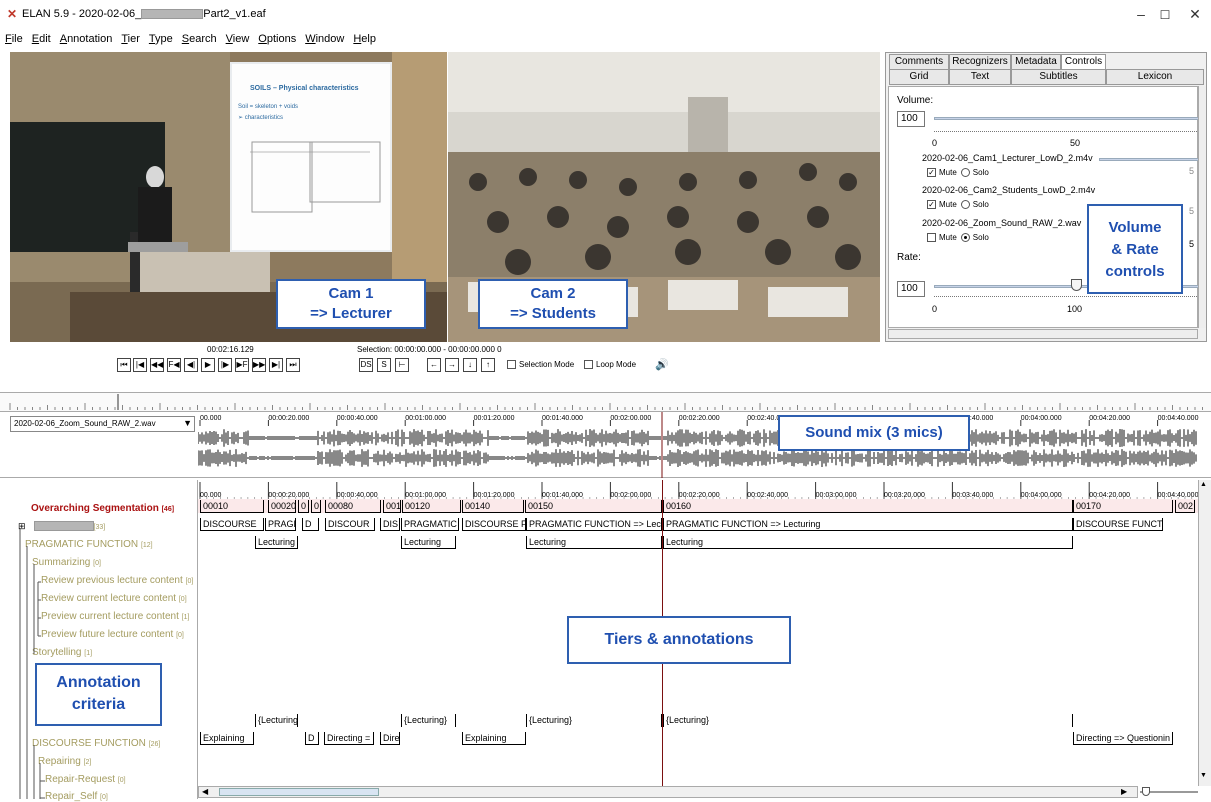 The image size is (1211, 802). Describe the element at coordinates (494, 738) in the screenshot. I see `ann-disc-4: Explaining` at that location.